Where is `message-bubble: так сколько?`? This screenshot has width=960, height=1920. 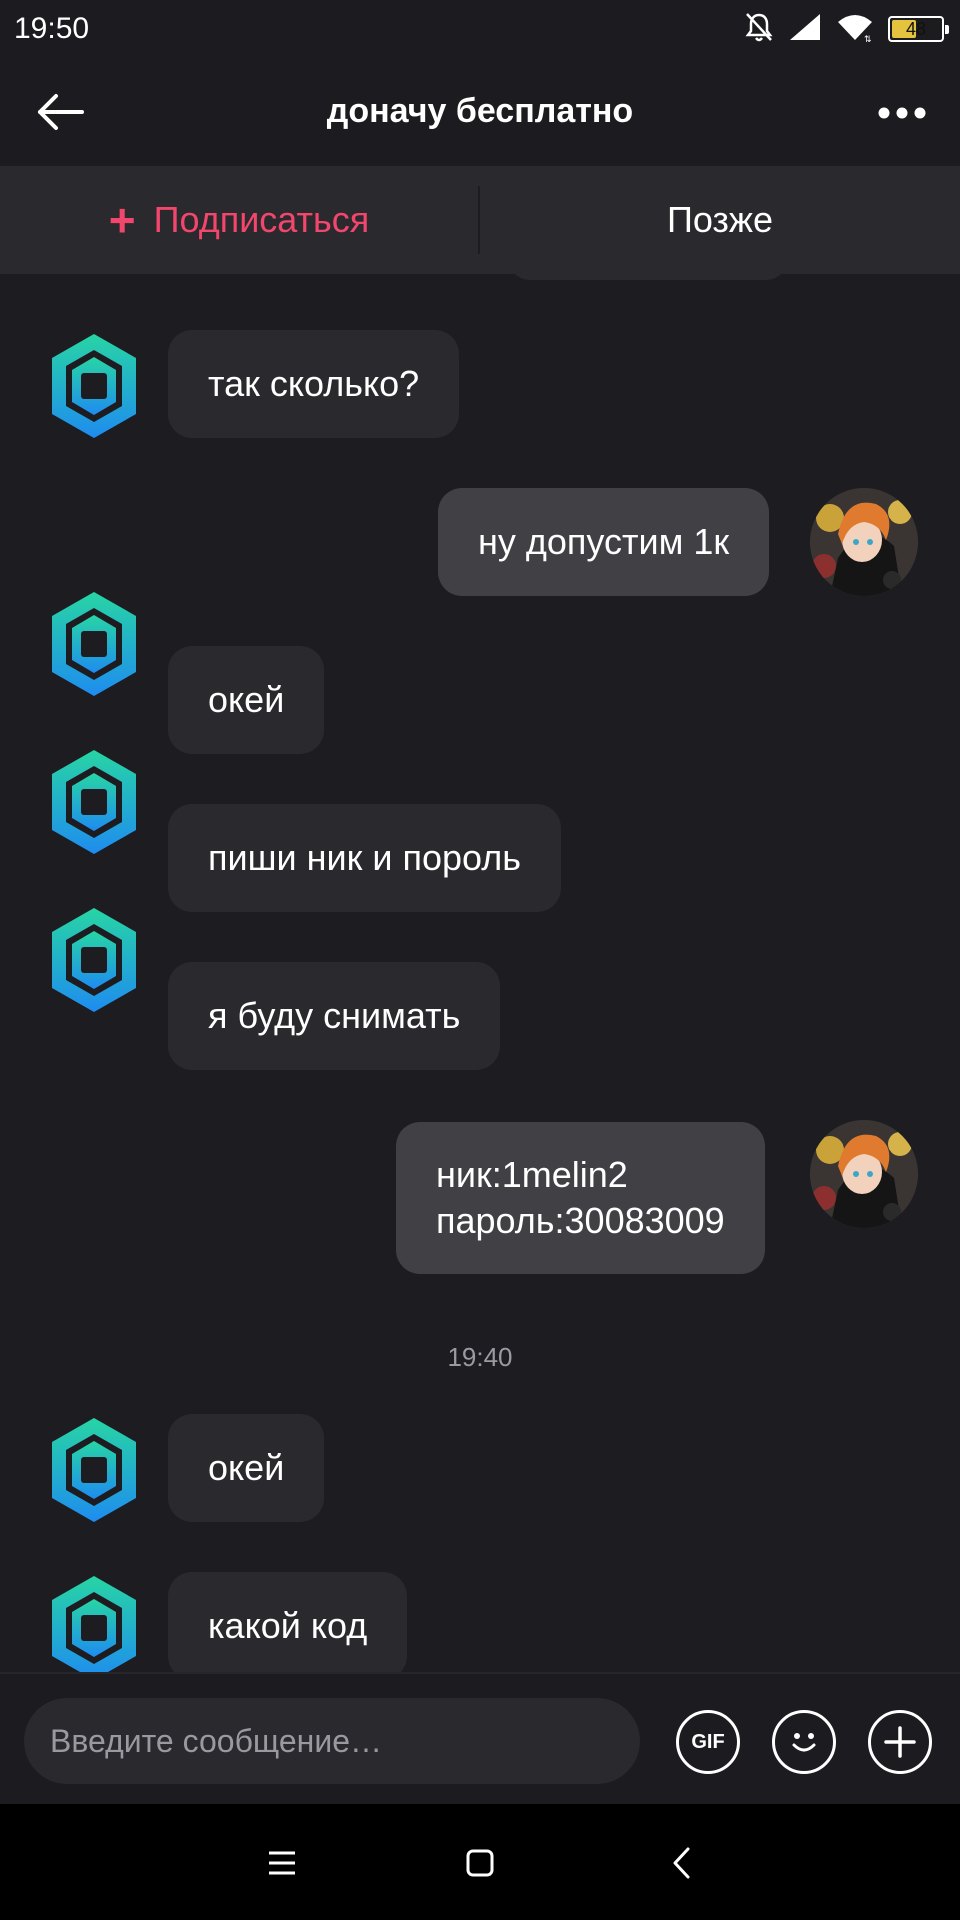 message-bubble: так сколько? is located at coordinates (314, 384).